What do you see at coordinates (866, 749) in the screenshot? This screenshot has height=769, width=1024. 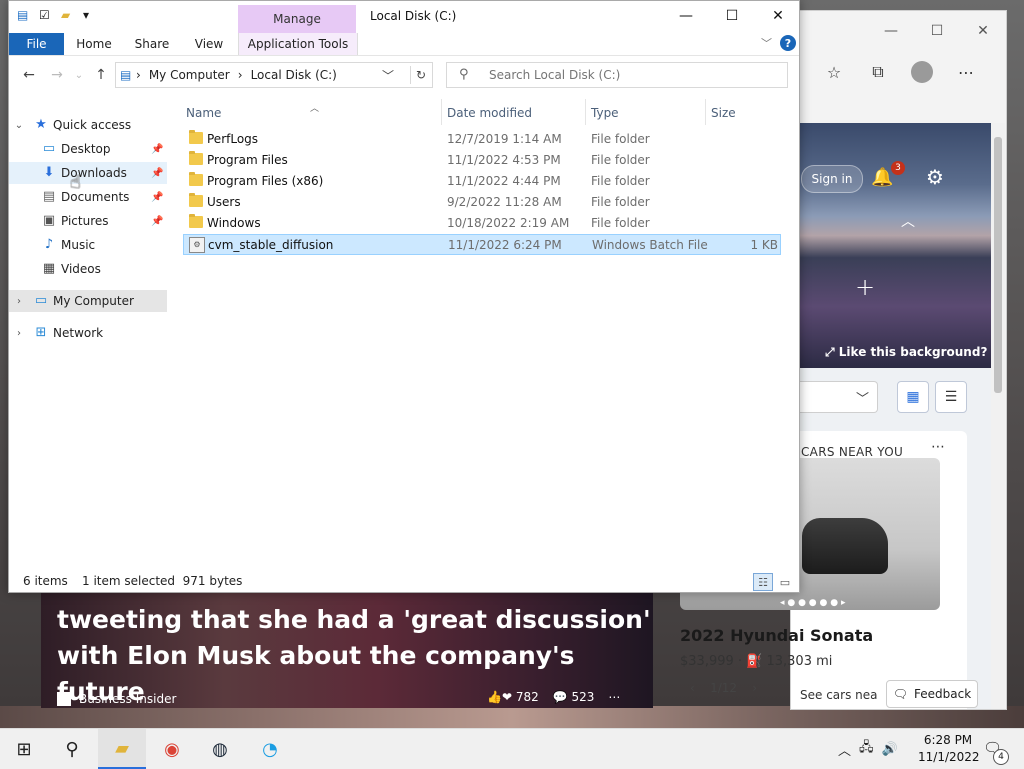 I see `network-tray-icon: 🖧` at bounding box center [866, 749].